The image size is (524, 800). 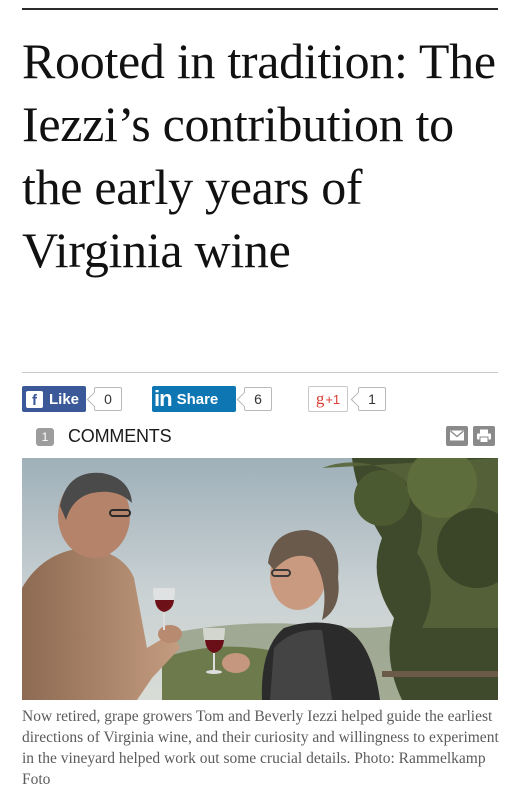 What do you see at coordinates (260, 372) in the screenshot?
I see `headline-divider` at bounding box center [260, 372].